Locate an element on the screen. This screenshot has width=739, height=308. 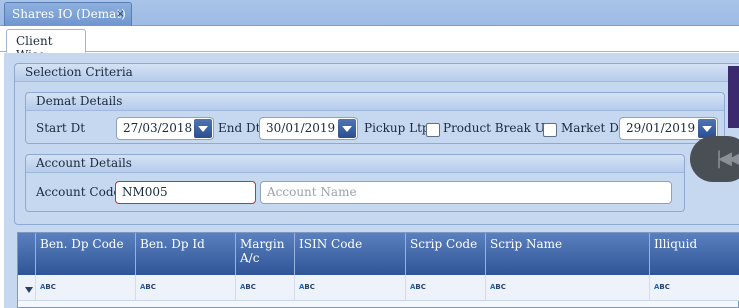
account-code-value: NM005 is located at coordinates (145, 192).